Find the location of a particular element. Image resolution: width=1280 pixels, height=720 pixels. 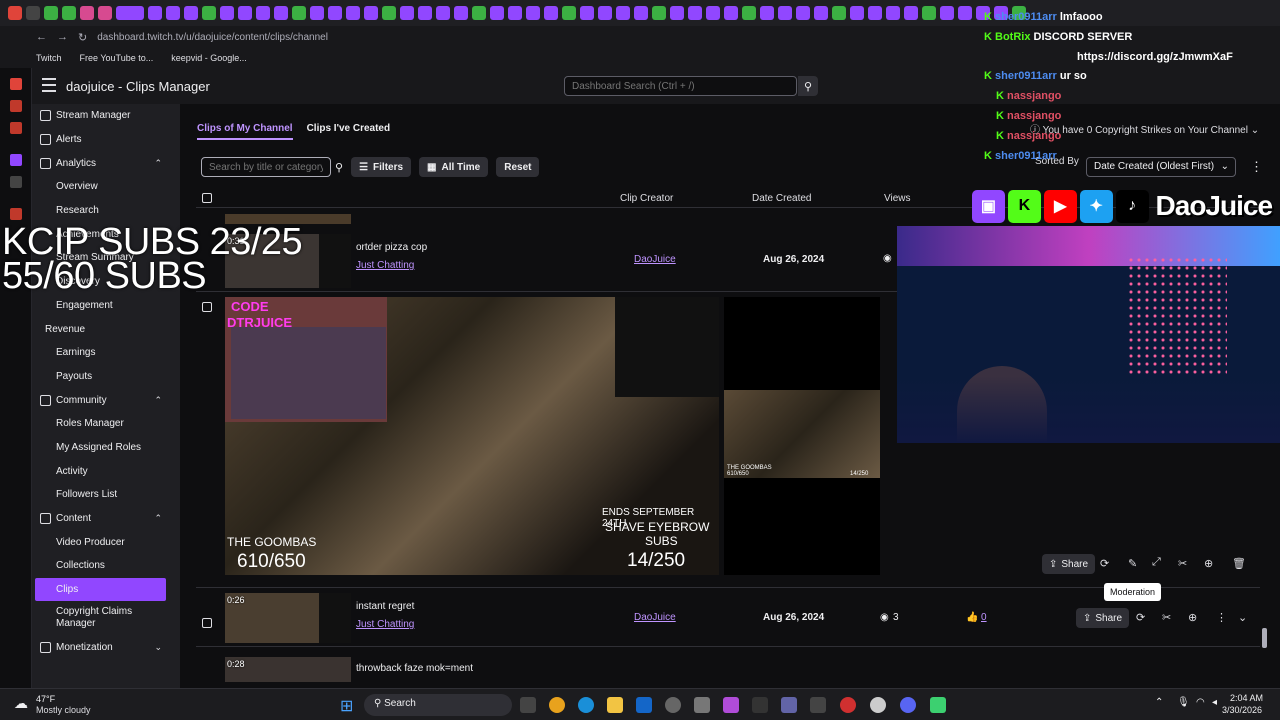

scrollbar-thumb is located at coordinates (1264, 638).